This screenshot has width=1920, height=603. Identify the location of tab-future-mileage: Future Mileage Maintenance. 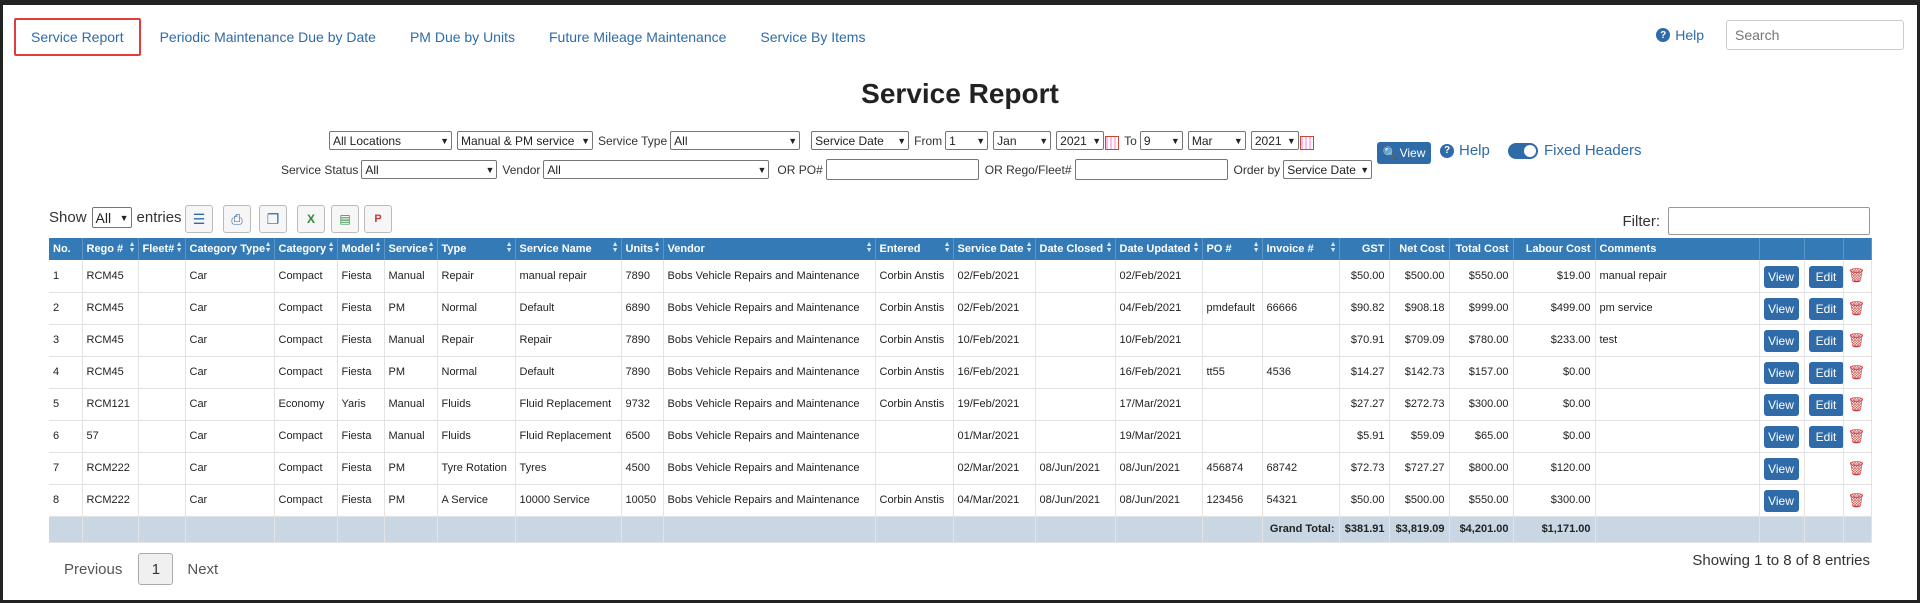
(637, 37).